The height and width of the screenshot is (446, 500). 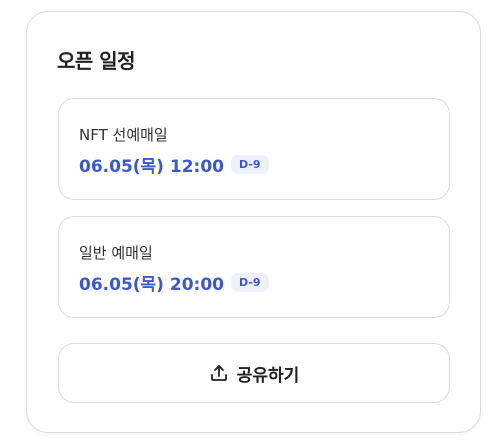 I want to click on schedule-label: NFT 선예매일, so click(x=123, y=135).